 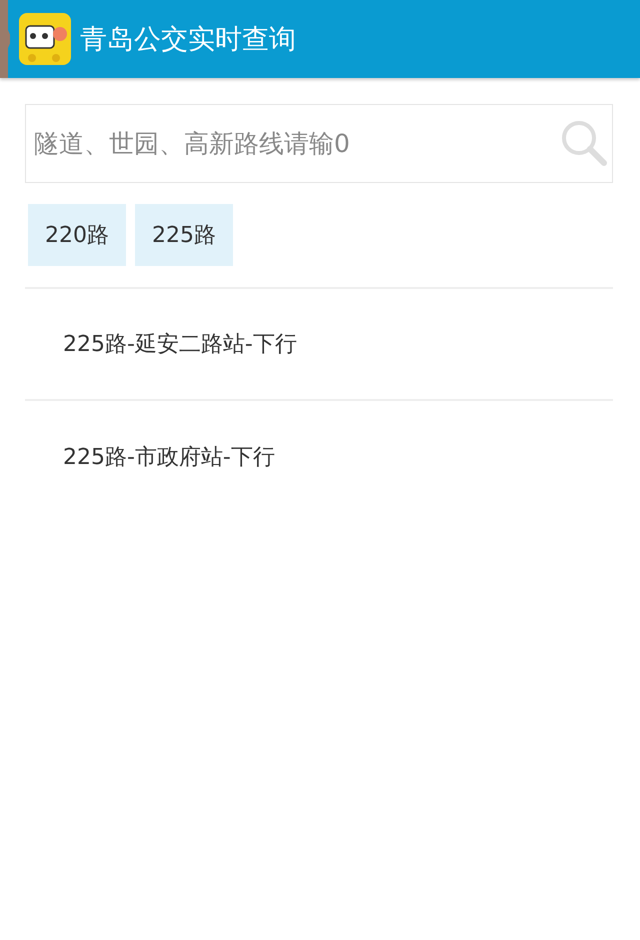 What do you see at coordinates (77, 235) in the screenshot?
I see `route-chip: 220路` at bounding box center [77, 235].